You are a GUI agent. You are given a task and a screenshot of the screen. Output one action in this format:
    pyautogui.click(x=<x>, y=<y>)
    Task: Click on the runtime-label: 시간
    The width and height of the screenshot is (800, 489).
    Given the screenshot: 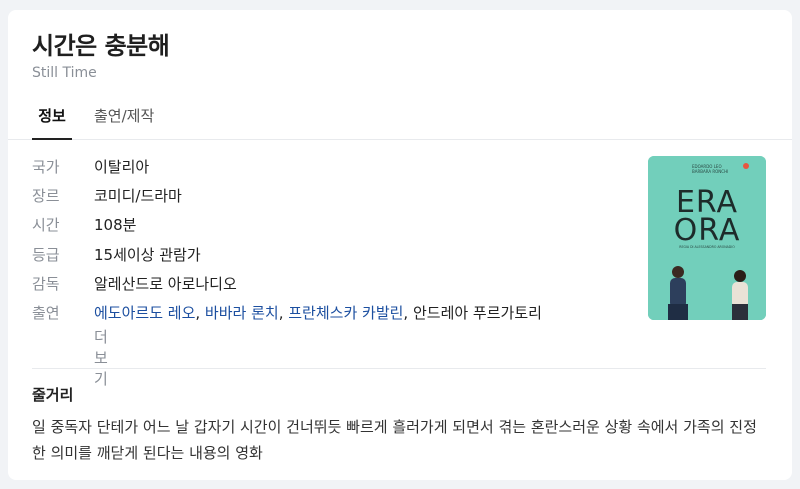 What is the action you would take?
    pyautogui.click(x=46, y=225)
    